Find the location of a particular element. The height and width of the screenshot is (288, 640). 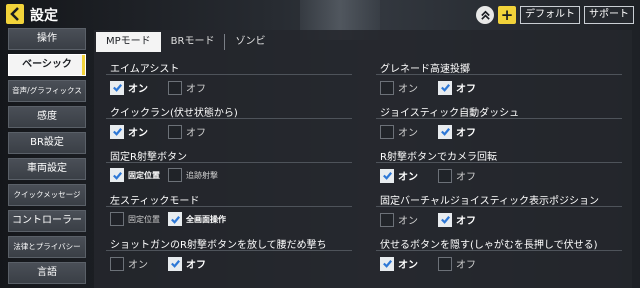

setting-row: 伏せるボタンを隠す(しゃがむを長押しで伏せる) オン オフ is located at coordinates (501, 258).